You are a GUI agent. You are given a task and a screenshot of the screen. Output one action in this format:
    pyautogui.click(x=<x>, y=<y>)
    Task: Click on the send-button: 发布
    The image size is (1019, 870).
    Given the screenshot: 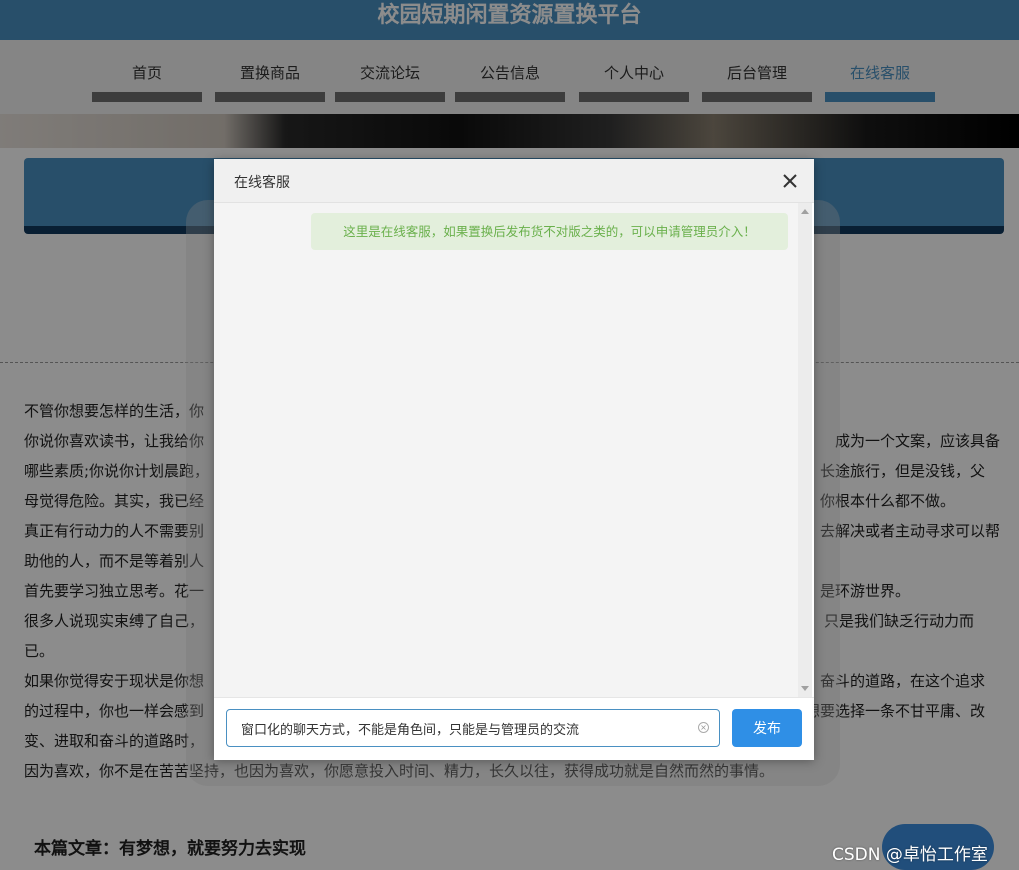 What is the action you would take?
    pyautogui.click(x=767, y=728)
    